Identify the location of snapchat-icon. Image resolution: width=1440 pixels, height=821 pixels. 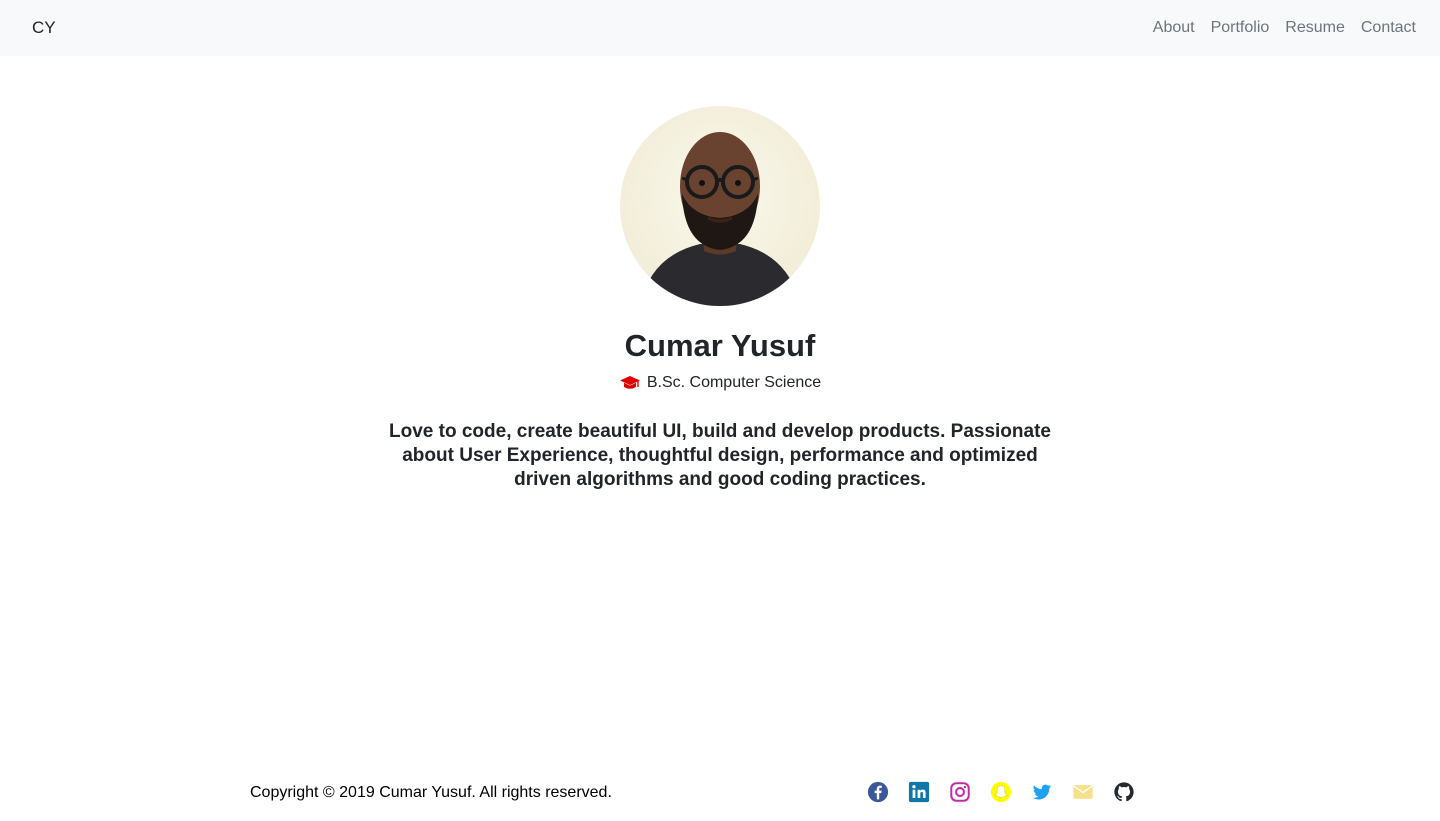
(1001, 792).